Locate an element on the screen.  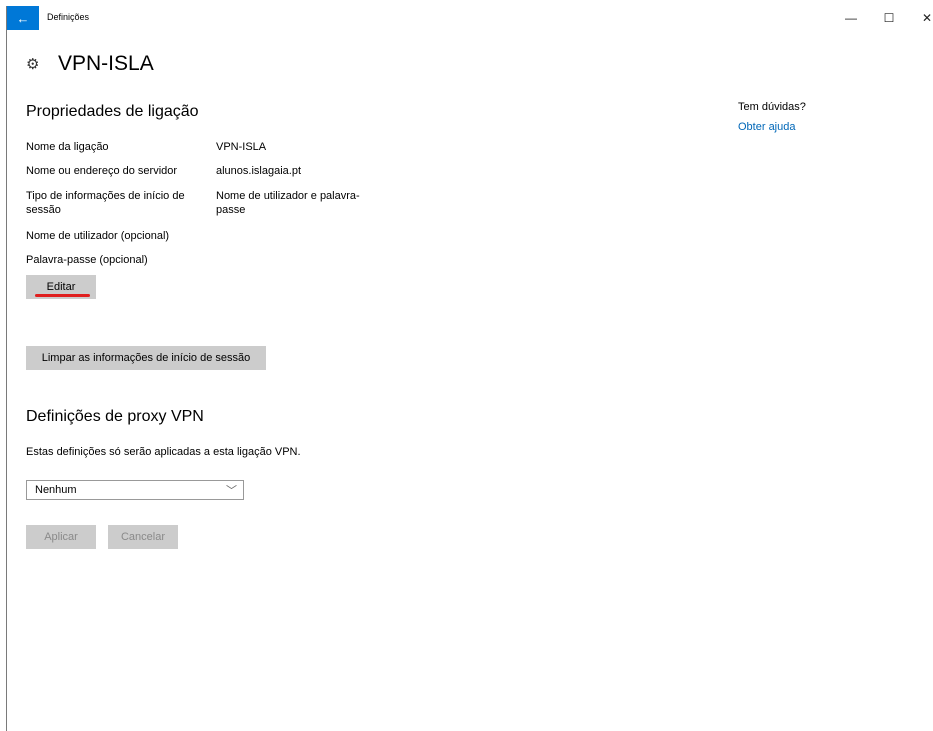
back-button: ← is located at coordinates (23, 18).